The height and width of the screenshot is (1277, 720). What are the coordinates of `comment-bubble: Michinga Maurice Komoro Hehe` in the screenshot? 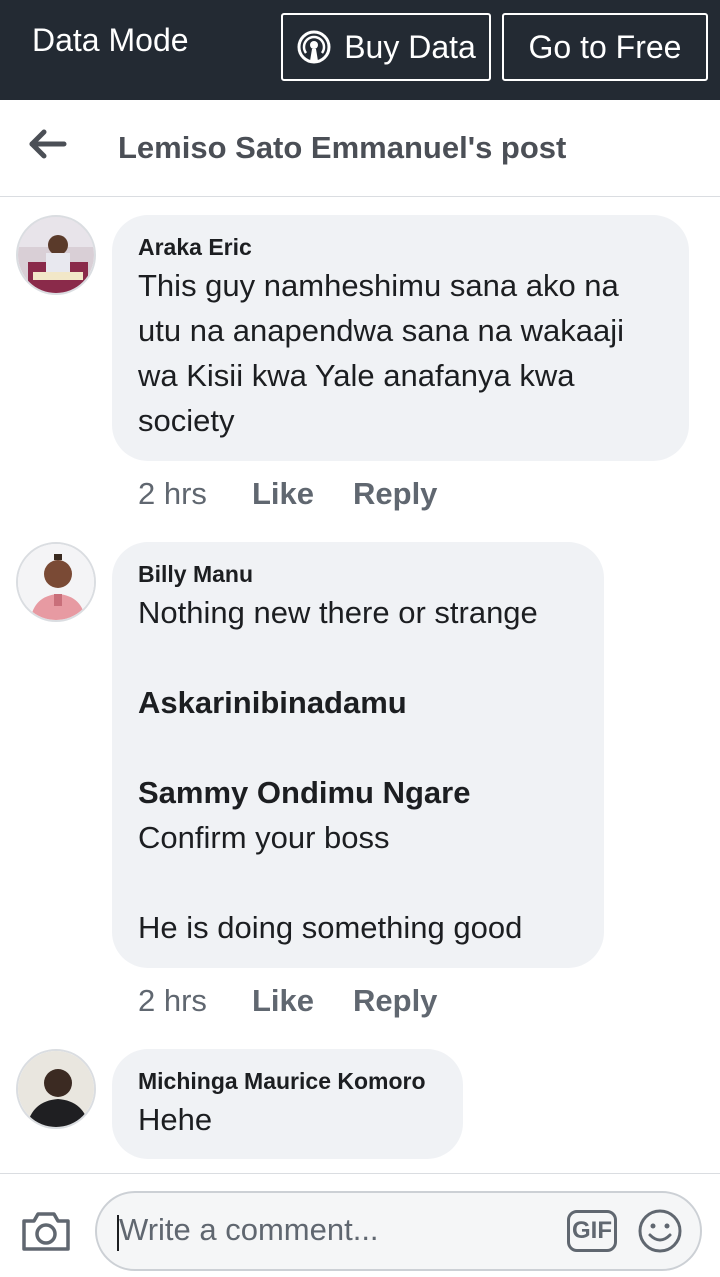 It's located at (287, 1104).